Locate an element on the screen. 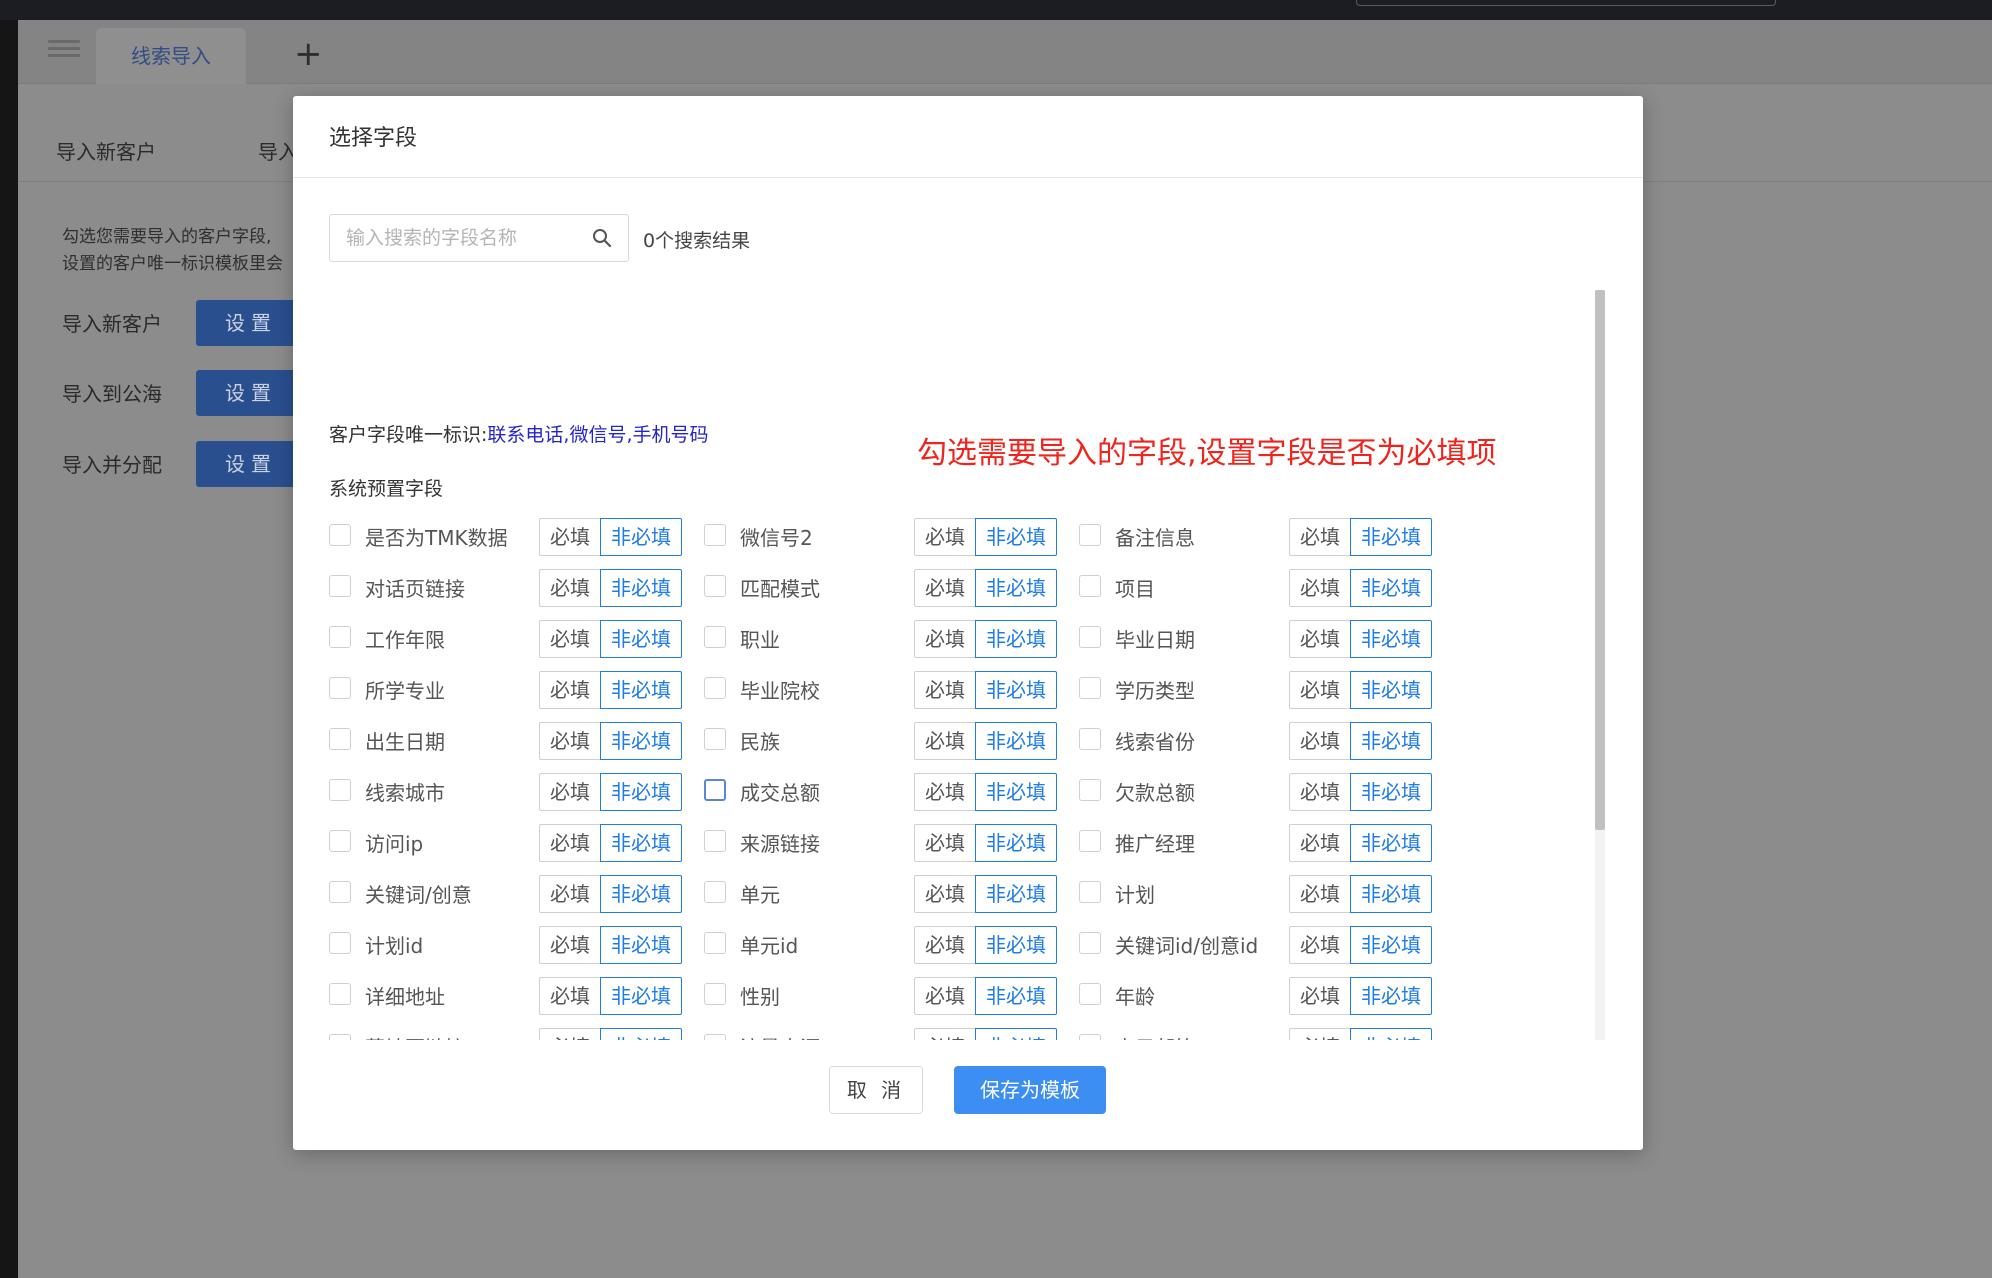 This screenshot has width=1992, height=1278. scrollbar-thumb is located at coordinates (1600, 560).